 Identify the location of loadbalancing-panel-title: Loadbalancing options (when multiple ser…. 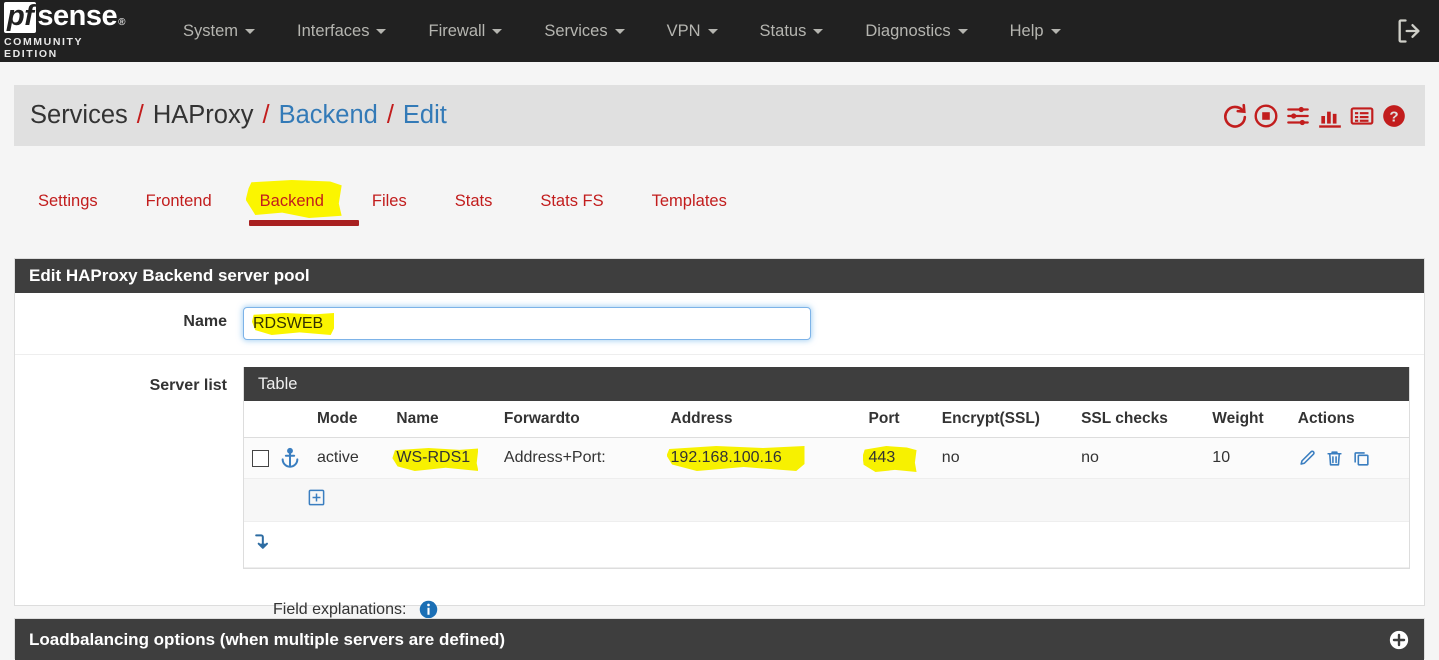
(267, 639).